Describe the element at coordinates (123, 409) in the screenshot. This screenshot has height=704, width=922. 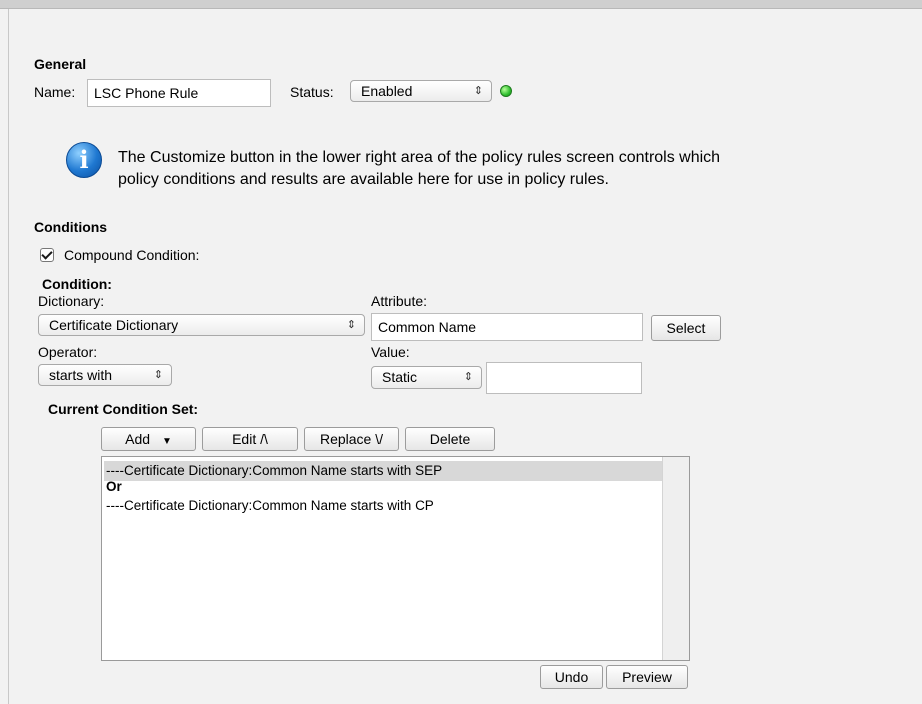
I see `condition-set-heading: Current Condition Set:` at that location.